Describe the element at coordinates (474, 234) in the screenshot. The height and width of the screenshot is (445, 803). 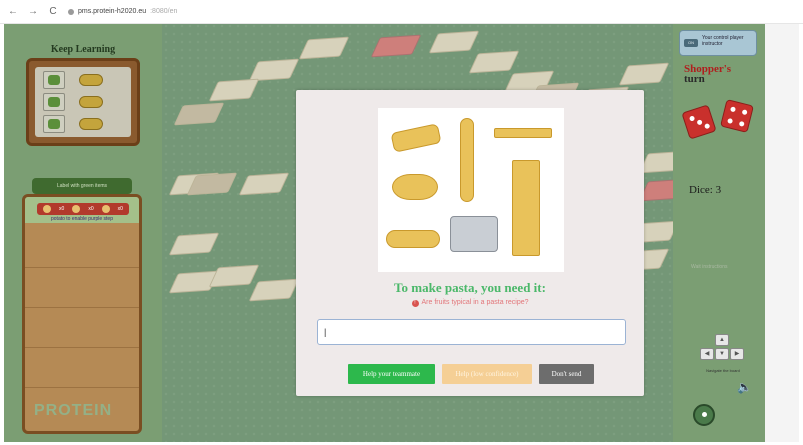
I see `pasta-machine-icon` at that location.